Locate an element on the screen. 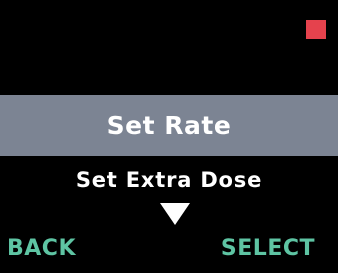  back-button: BACK is located at coordinates (62, 249).